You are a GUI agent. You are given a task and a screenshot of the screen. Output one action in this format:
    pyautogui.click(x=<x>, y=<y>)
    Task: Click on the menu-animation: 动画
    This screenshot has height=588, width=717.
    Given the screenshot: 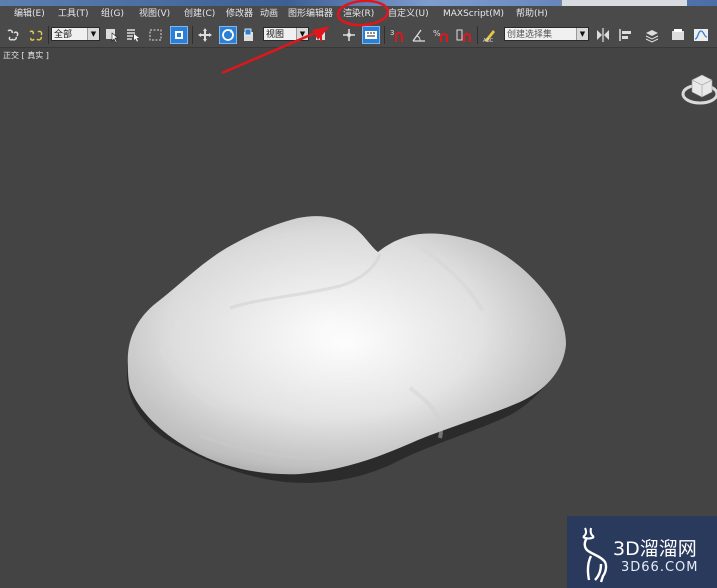 What is the action you would take?
    pyautogui.click(x=269, y=14)
    